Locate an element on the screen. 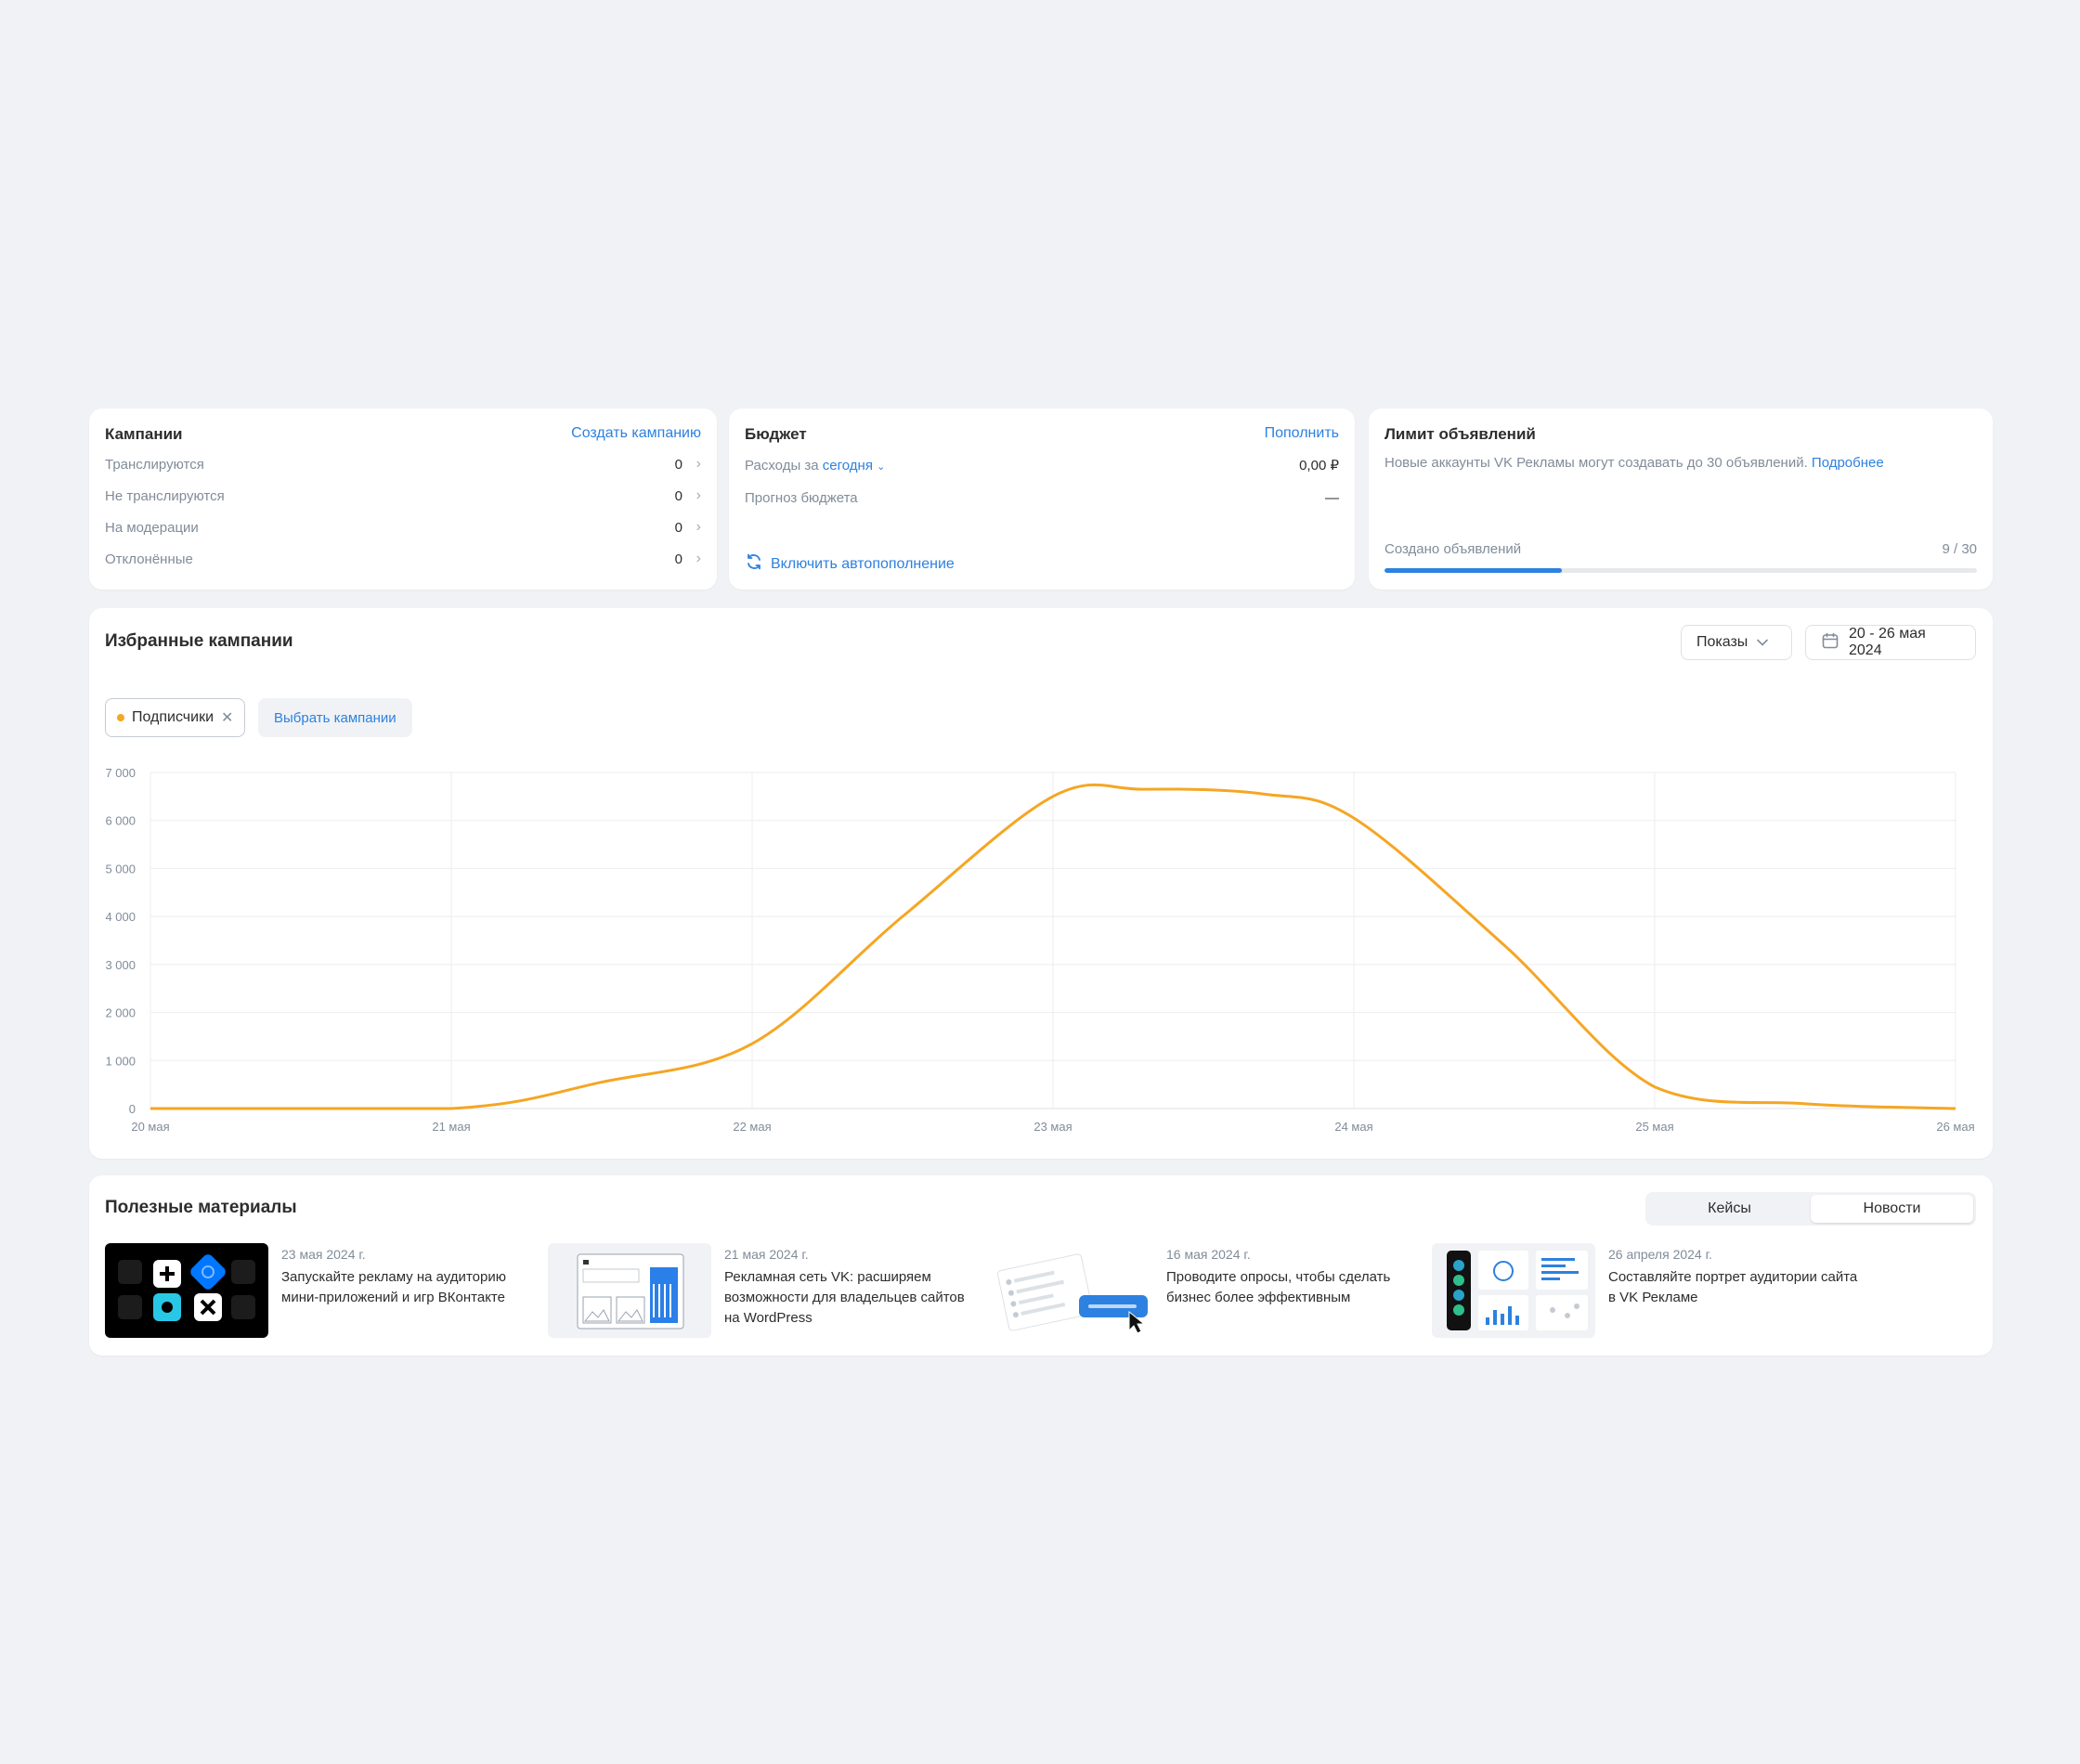  status-label: На модерации is located at coordinates (152, 527).